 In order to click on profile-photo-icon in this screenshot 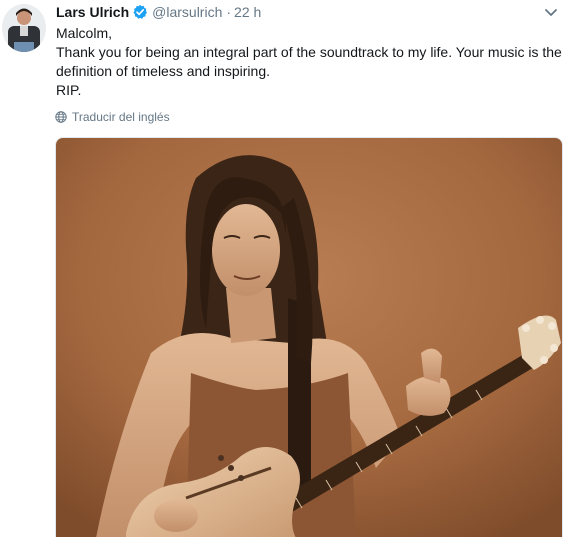, I will do `click(24, 28)`.